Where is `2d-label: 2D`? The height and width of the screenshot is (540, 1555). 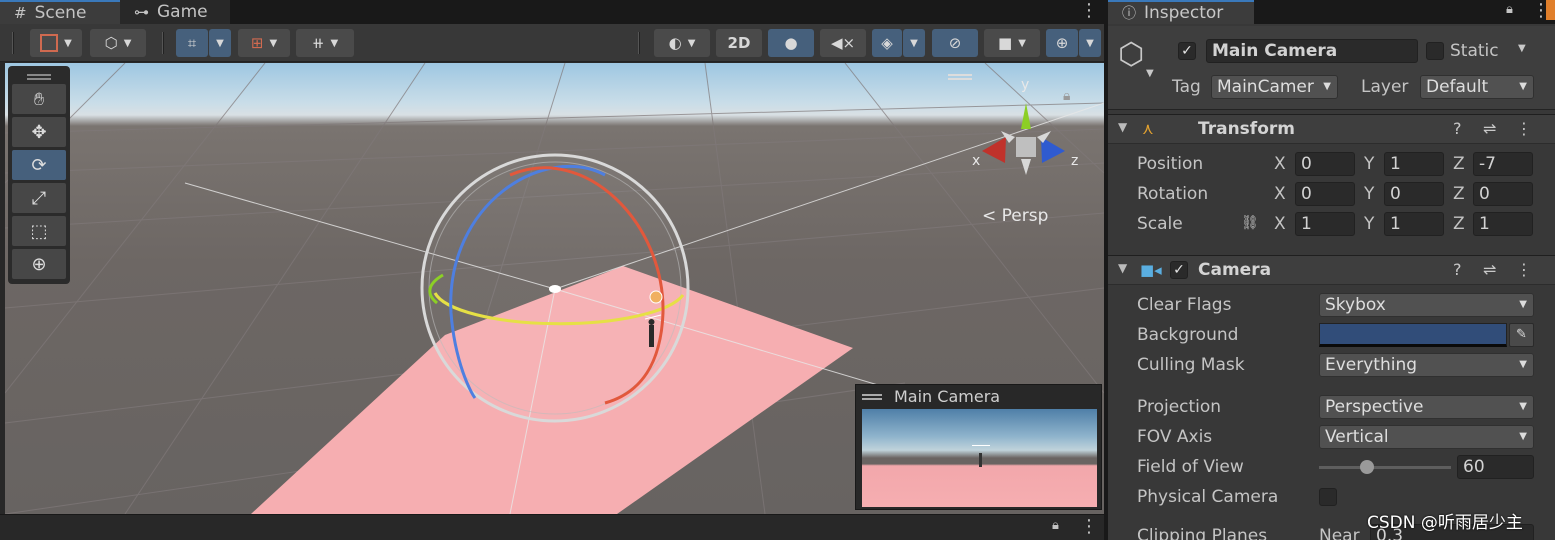 2d-label: 2D is located at coordinates (739, 43).